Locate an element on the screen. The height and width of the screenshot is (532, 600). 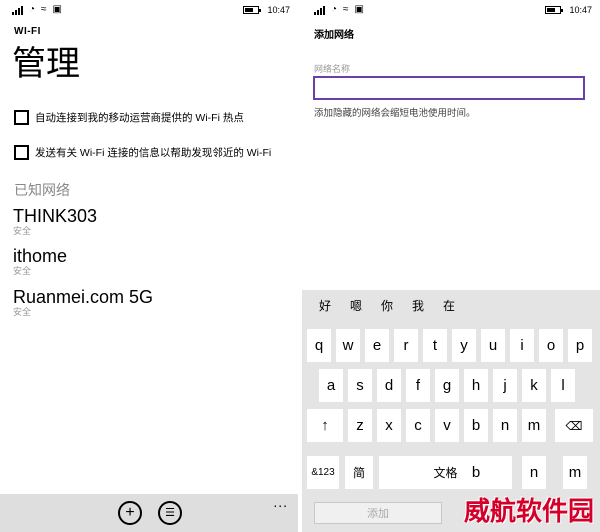
candidate-word: 好 is located at coordinates (332, 305).